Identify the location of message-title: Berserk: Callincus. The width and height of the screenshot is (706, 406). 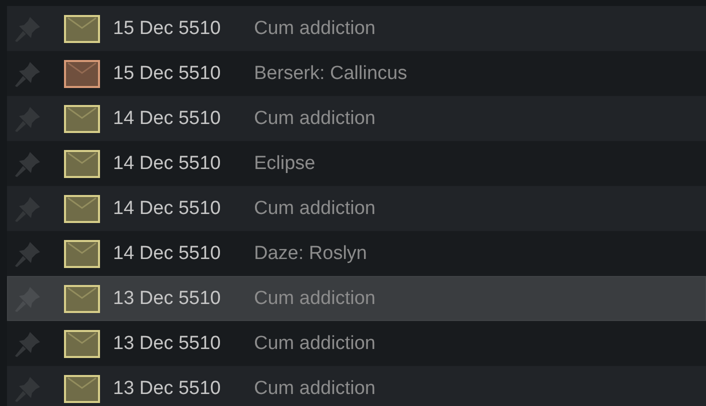
(331, 73).